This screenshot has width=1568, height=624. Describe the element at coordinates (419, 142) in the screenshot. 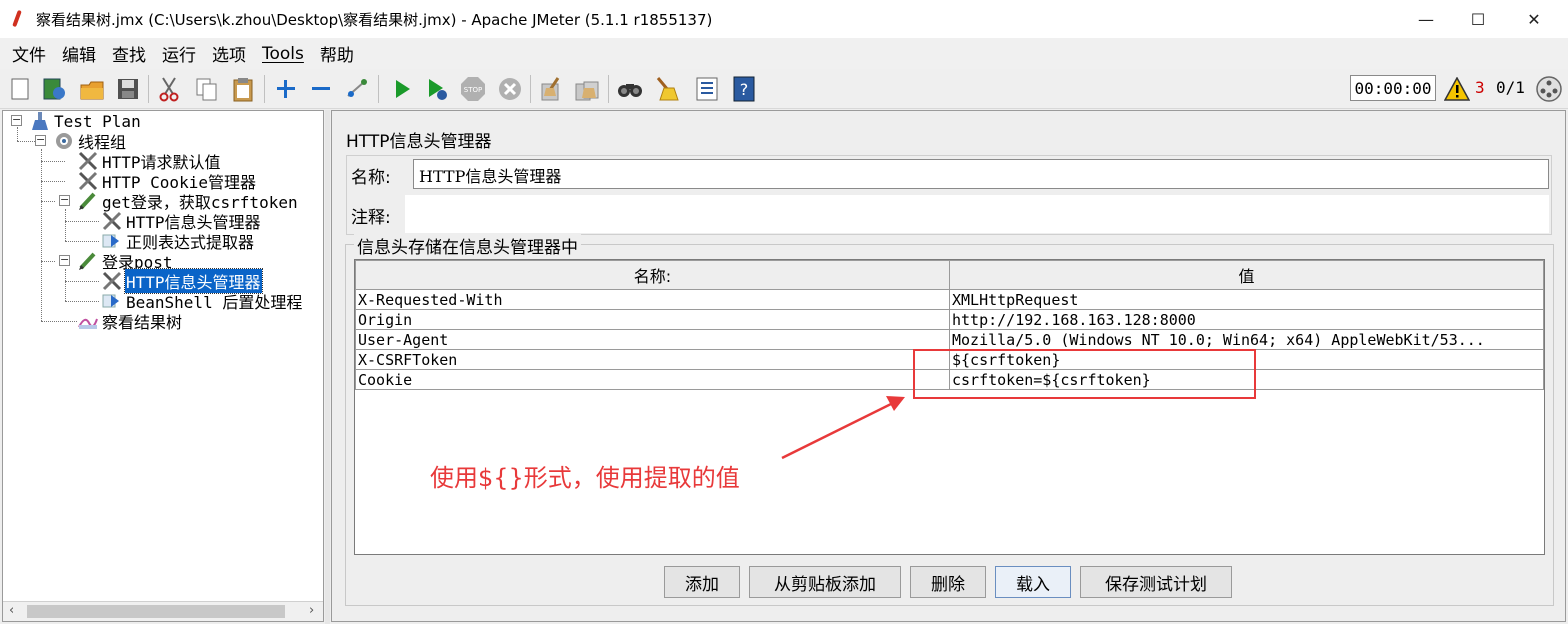

I see `page-title: HTTP信息头管理器` at that location.